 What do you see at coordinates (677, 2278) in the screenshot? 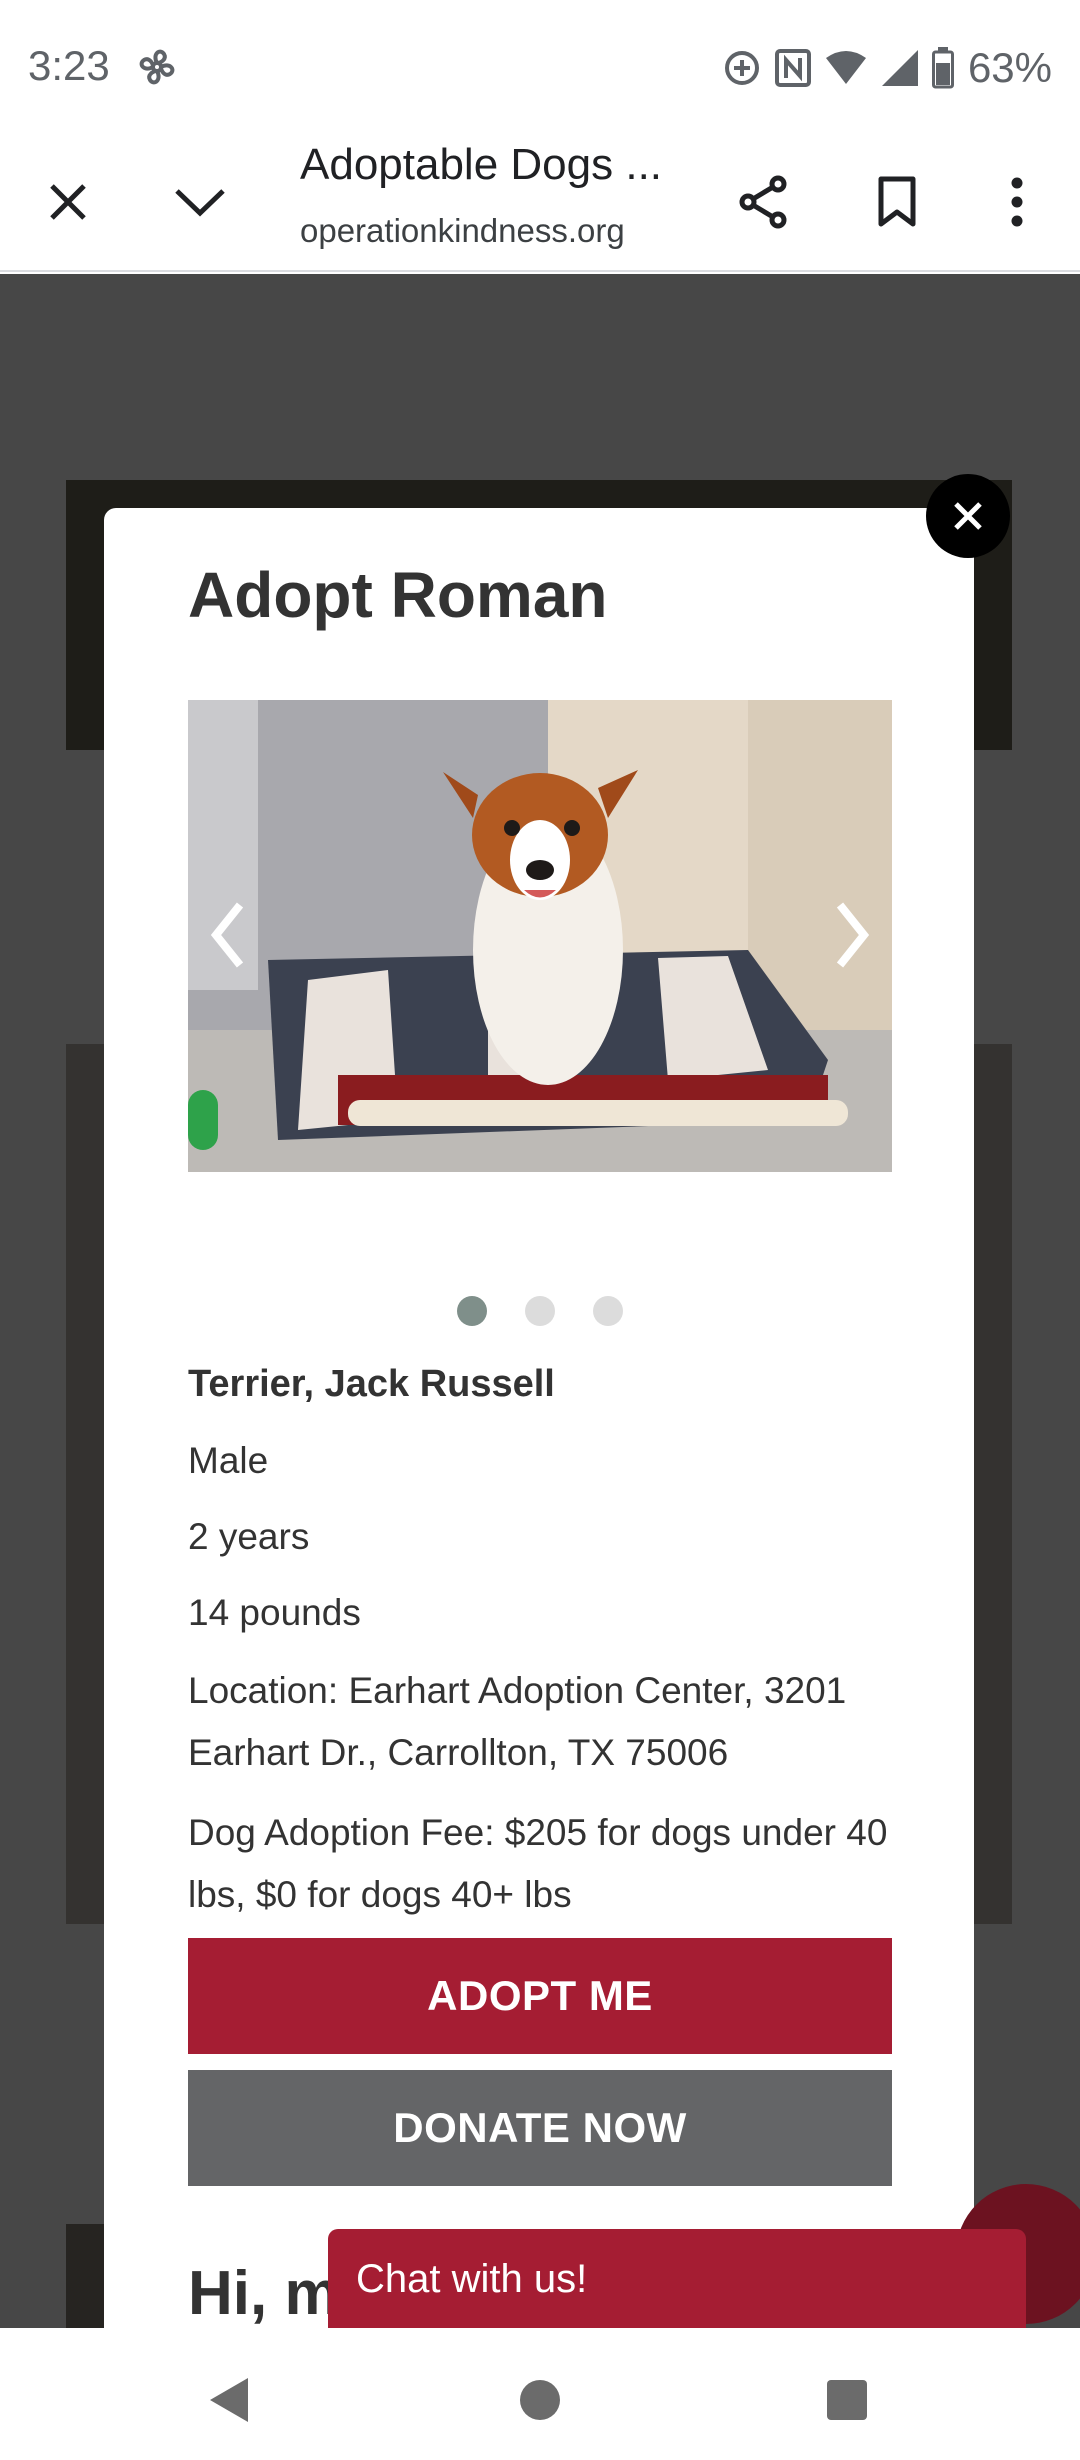
I see `chat-with-us-button: Chat with us!` at bounding box center [677, 2278].